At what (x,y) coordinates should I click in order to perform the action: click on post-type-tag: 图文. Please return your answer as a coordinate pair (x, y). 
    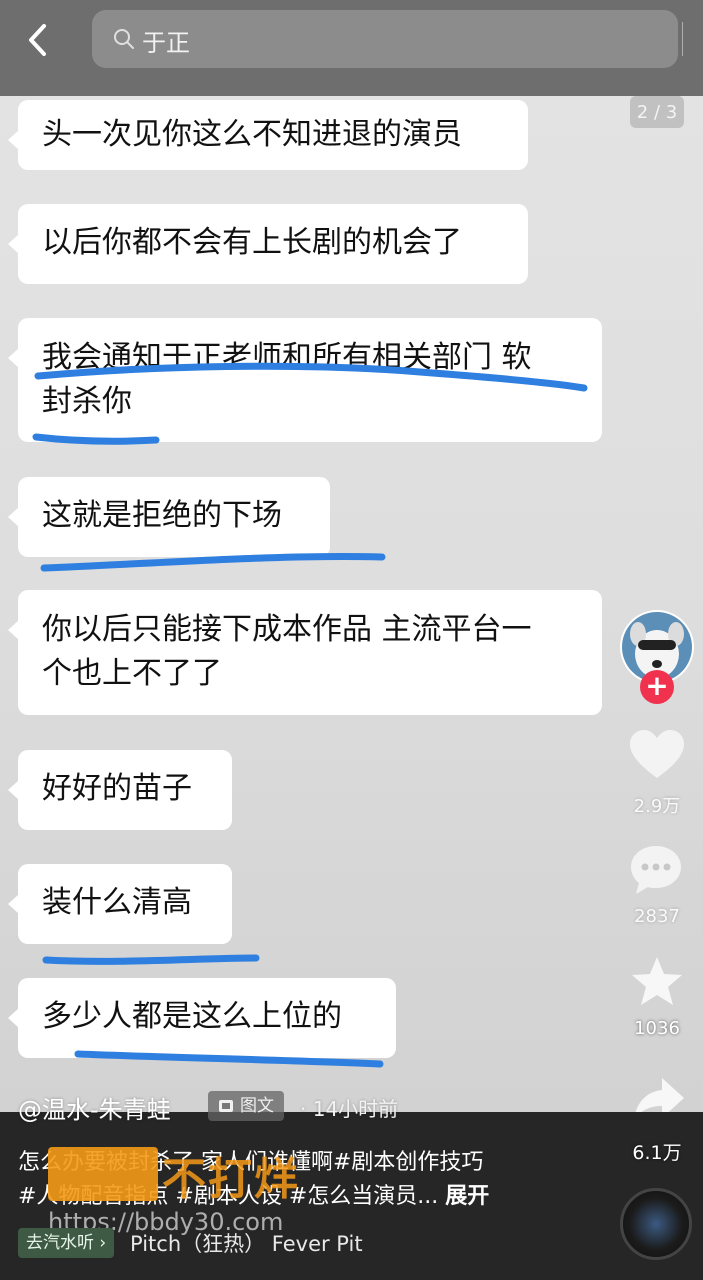
    Looking at the image, I should click on (246, 1106).